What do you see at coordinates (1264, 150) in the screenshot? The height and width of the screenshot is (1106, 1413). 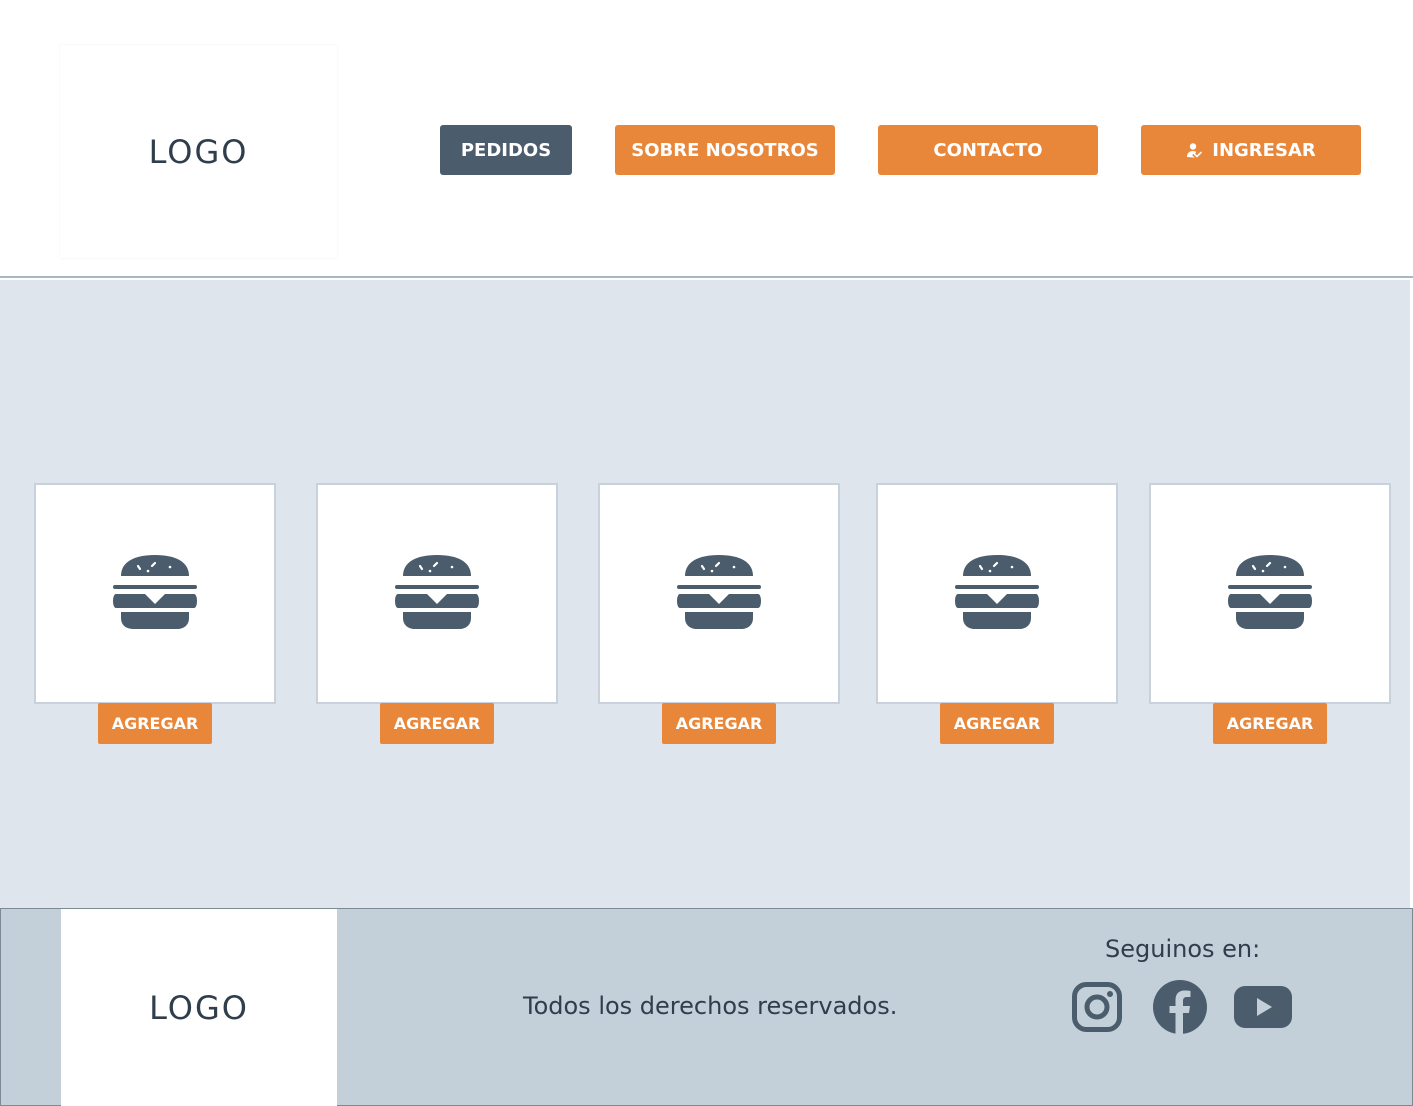 I see `nav-ingresar-label: INGRESAR` at bounding box center [1264, 150].